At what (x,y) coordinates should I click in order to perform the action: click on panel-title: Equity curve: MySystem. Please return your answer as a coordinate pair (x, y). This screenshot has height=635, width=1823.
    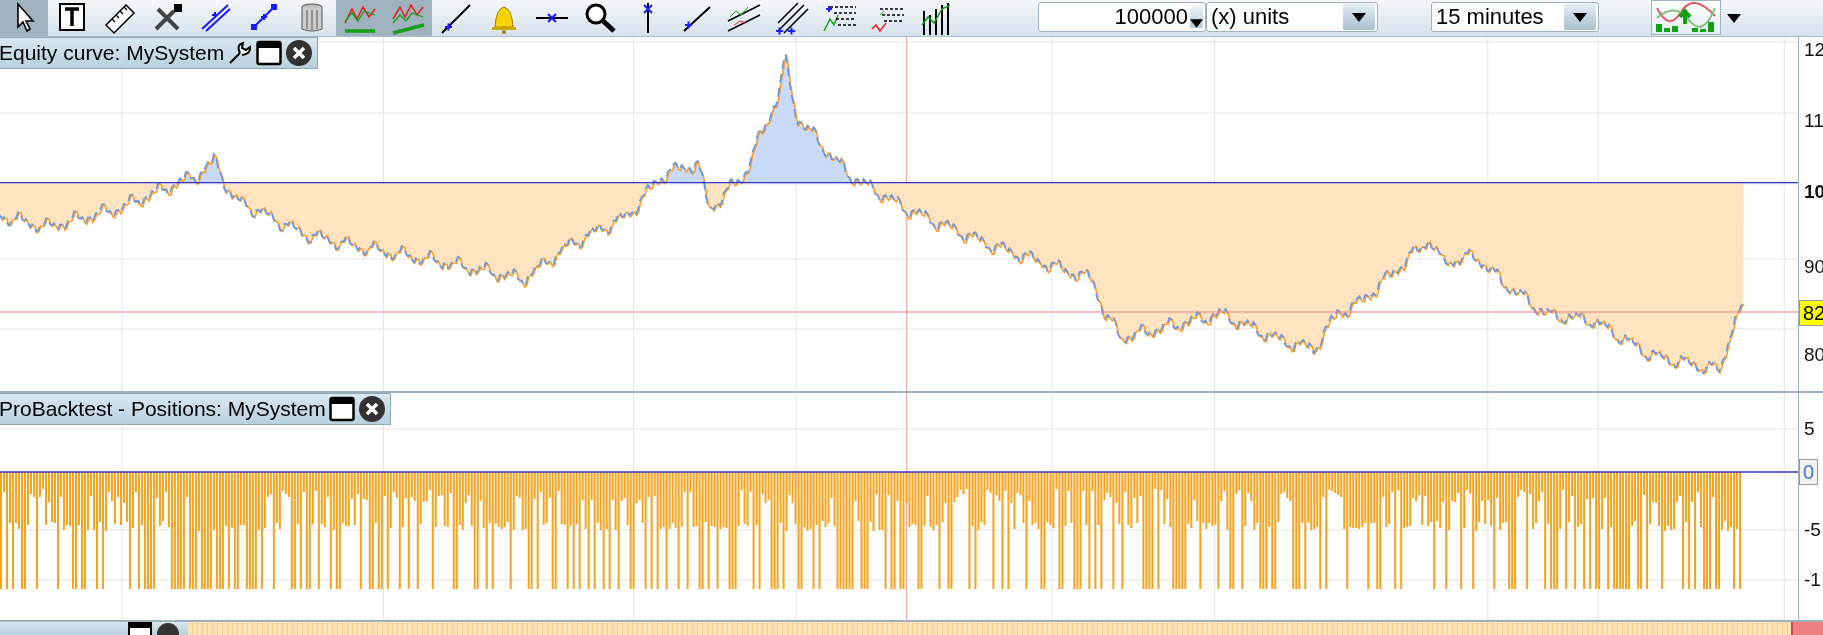
    Looking at the image, I should click on (112, 53).